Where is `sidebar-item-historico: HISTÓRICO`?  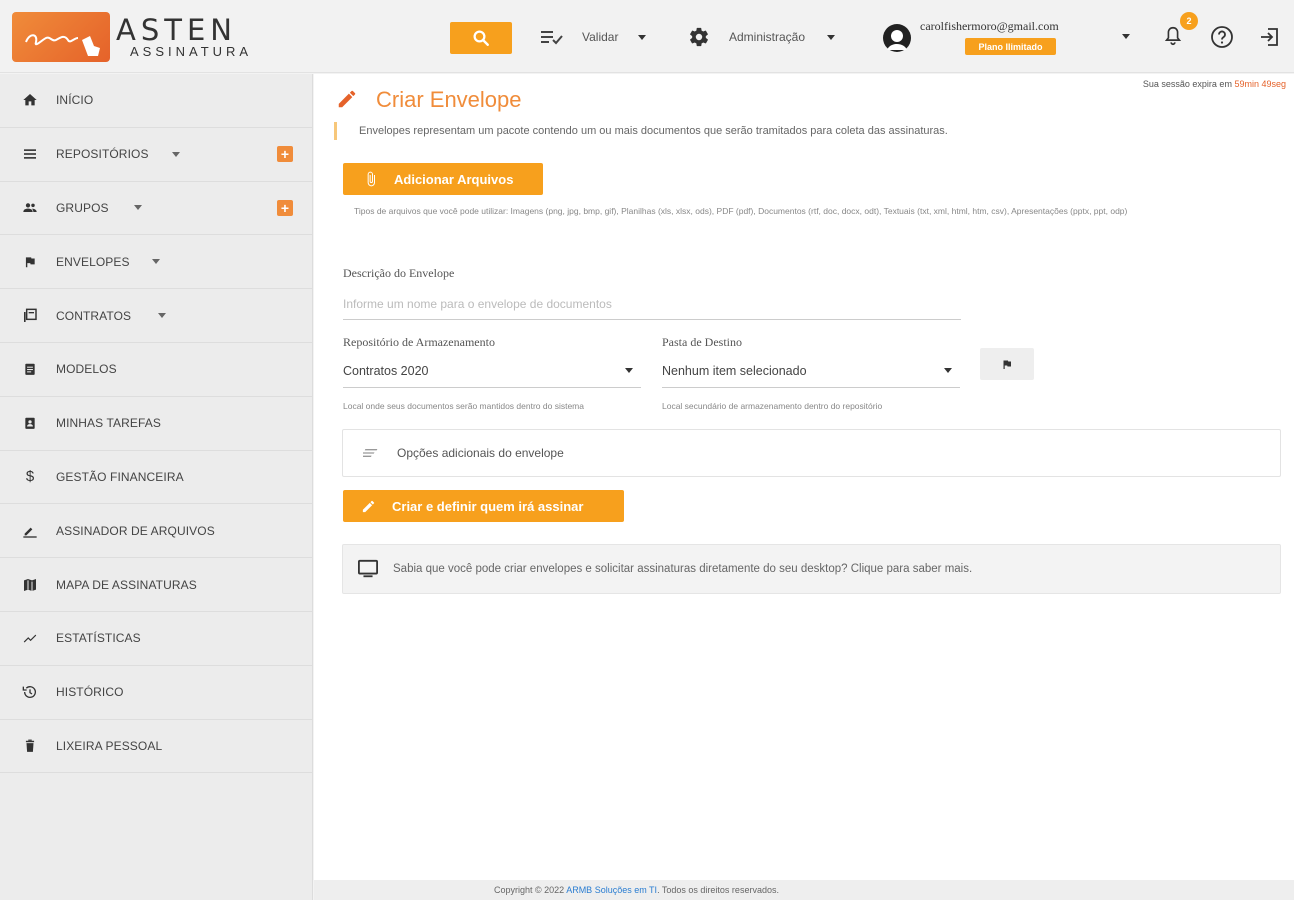 sidebar-item-historico: HISTÓRICO is located at coordinates (156, 693).